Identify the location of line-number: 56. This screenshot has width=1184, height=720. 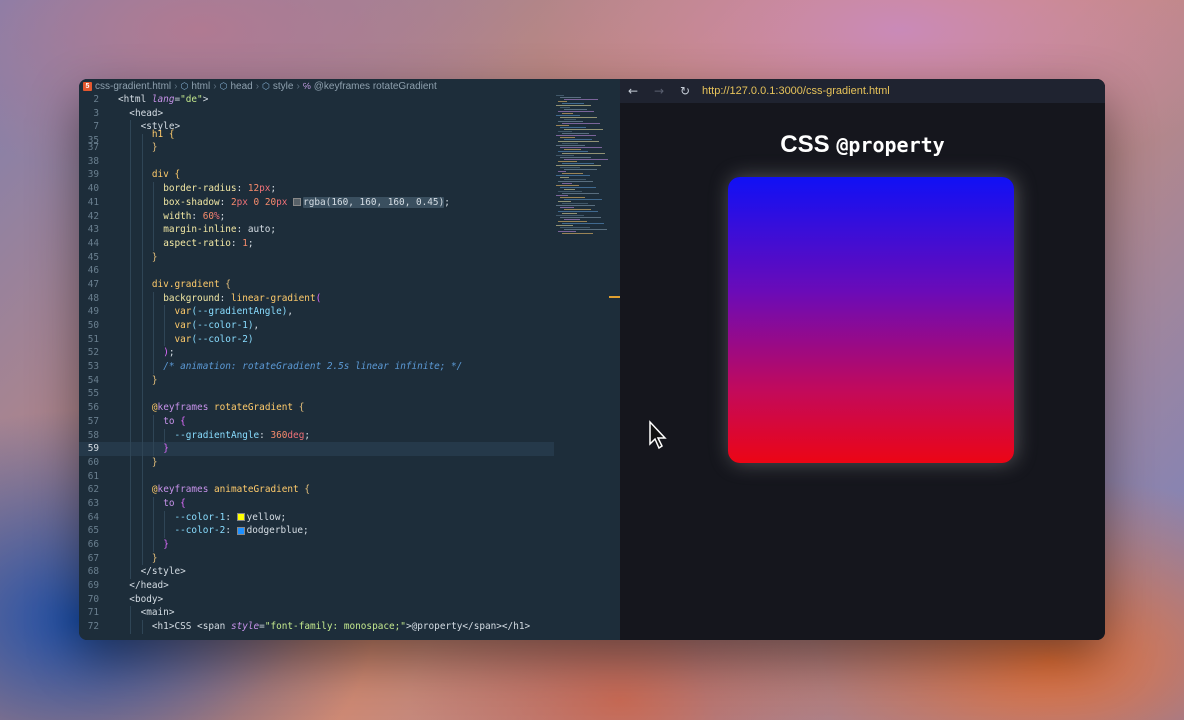
(93, 408).